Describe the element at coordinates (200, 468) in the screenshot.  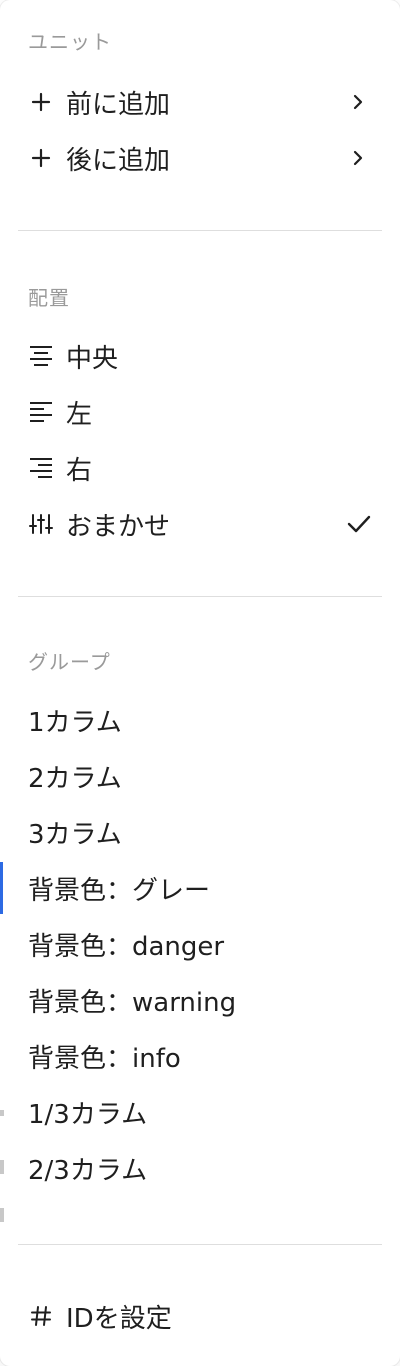
I see `menu-item-align-right: 右` at that location.